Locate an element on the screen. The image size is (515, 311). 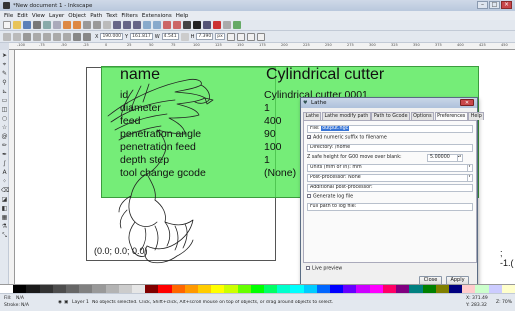
eraser-tool-icon: ⌫ is located at coordinates (5, 190).